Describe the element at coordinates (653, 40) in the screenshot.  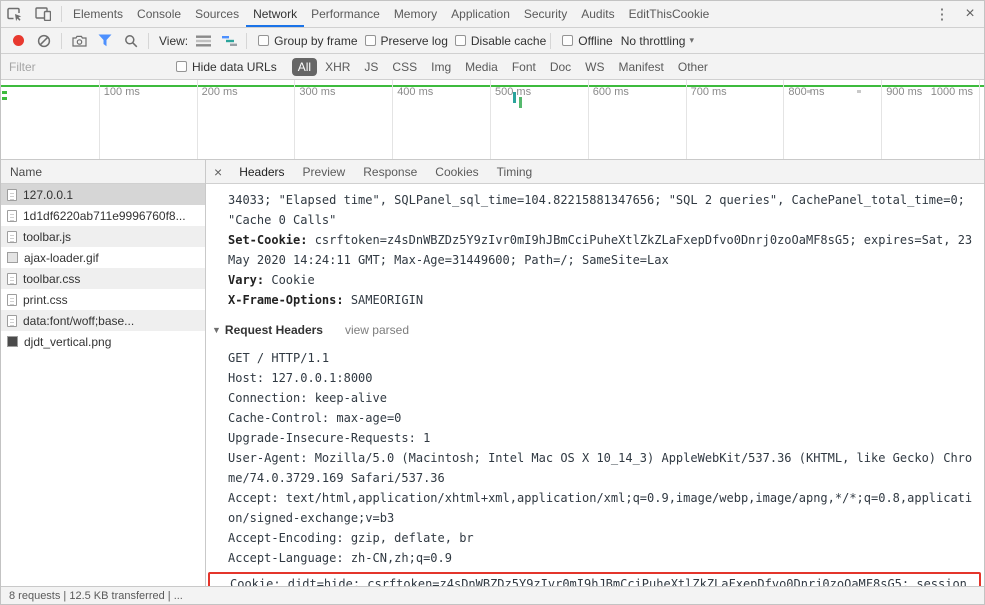
I see `throttling-value: No throttling` at that location.